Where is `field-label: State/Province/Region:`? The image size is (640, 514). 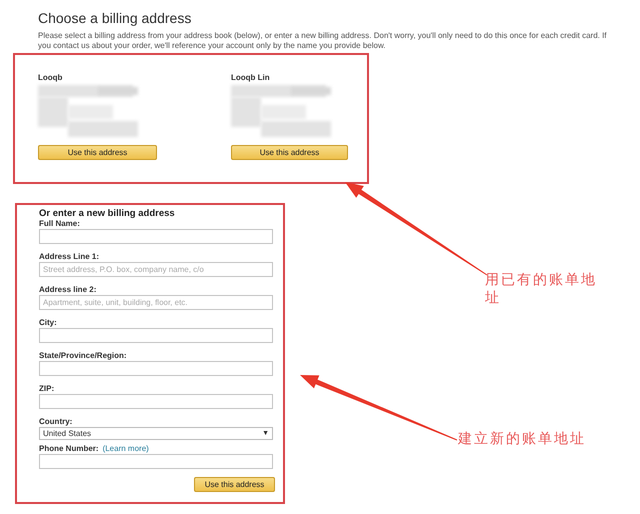
field-label: State/Province/Region: is located at coordinates (83, 355).